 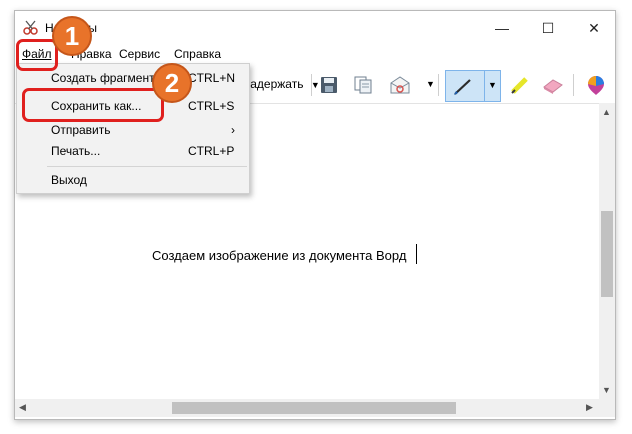 I want to click on title-bar: Ножницы — ☐ ✕, so click(x=315, y=28).